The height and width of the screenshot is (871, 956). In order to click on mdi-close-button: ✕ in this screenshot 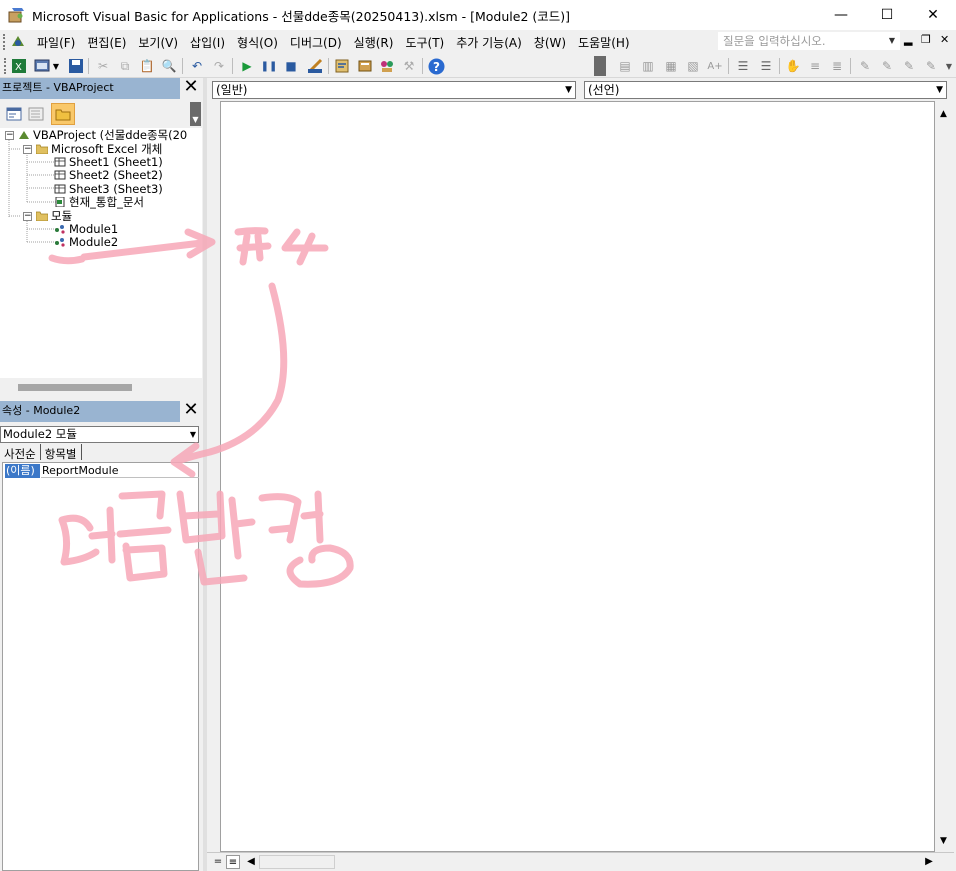, I will do `click(944, 39)`.